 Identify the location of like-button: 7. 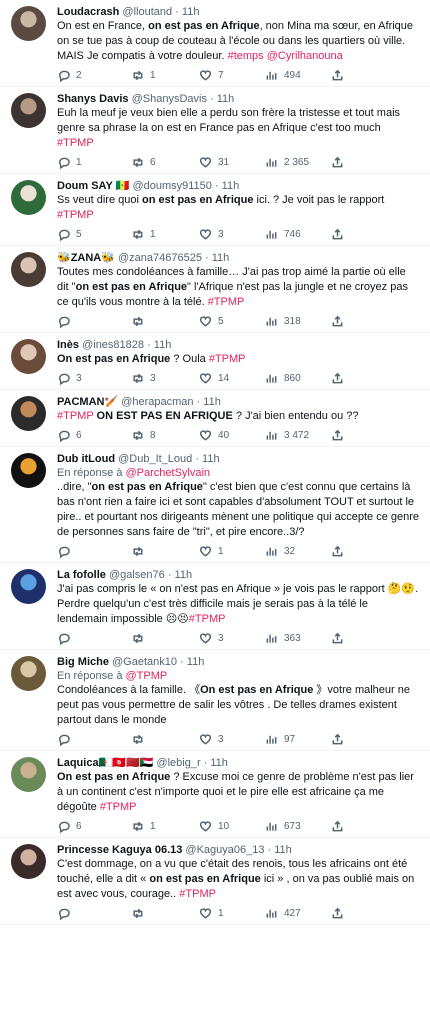
(232, 75).